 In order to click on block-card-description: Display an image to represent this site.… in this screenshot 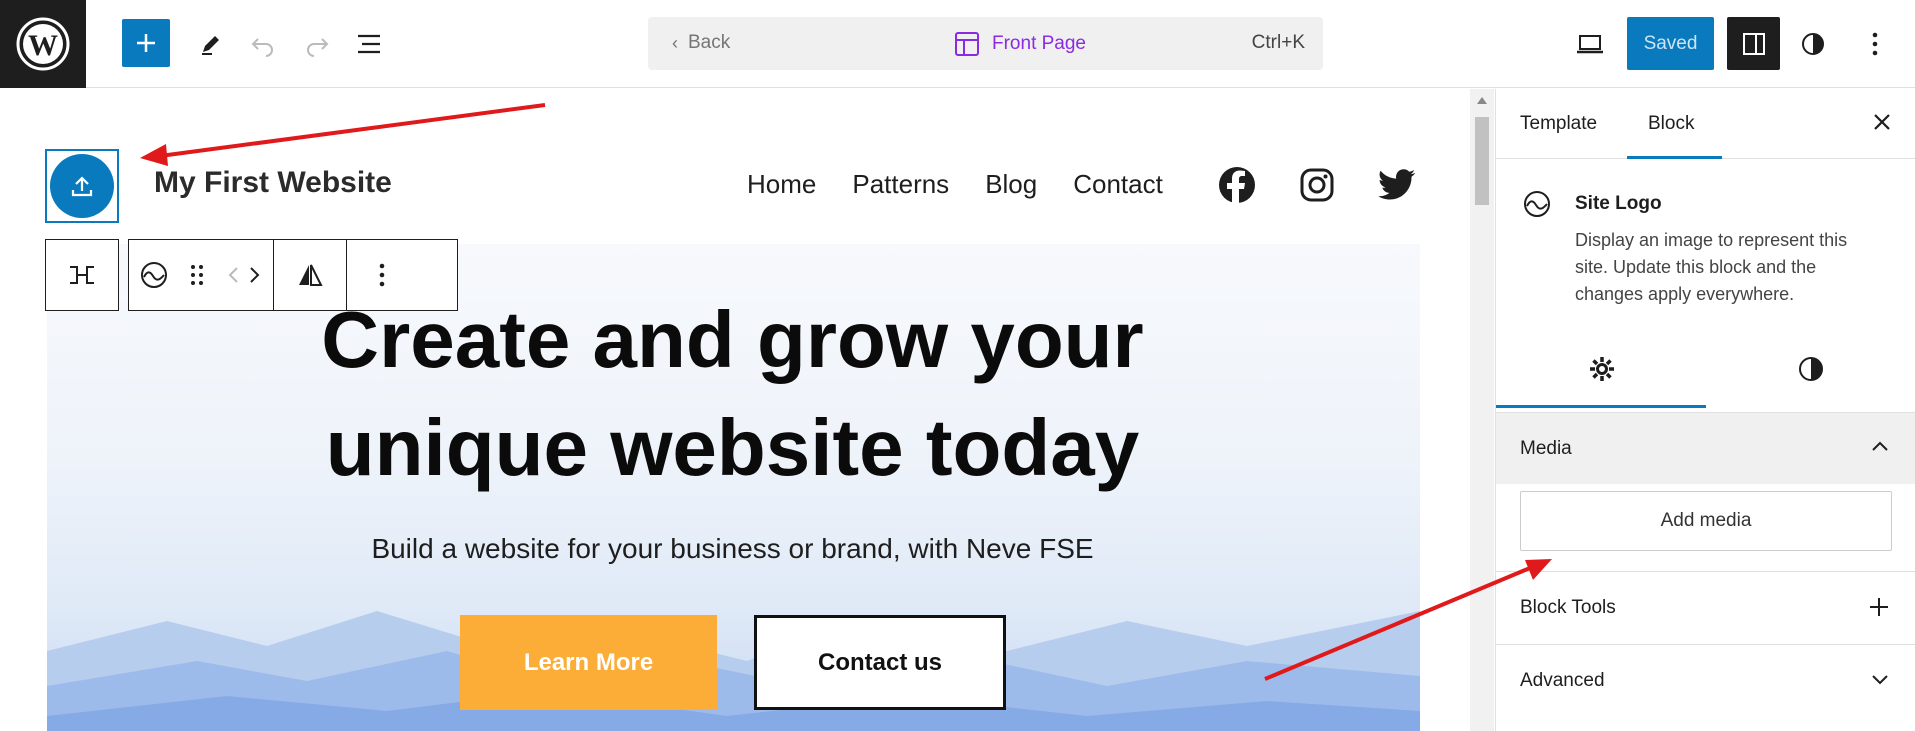, I will do `click(1711, 267)`.